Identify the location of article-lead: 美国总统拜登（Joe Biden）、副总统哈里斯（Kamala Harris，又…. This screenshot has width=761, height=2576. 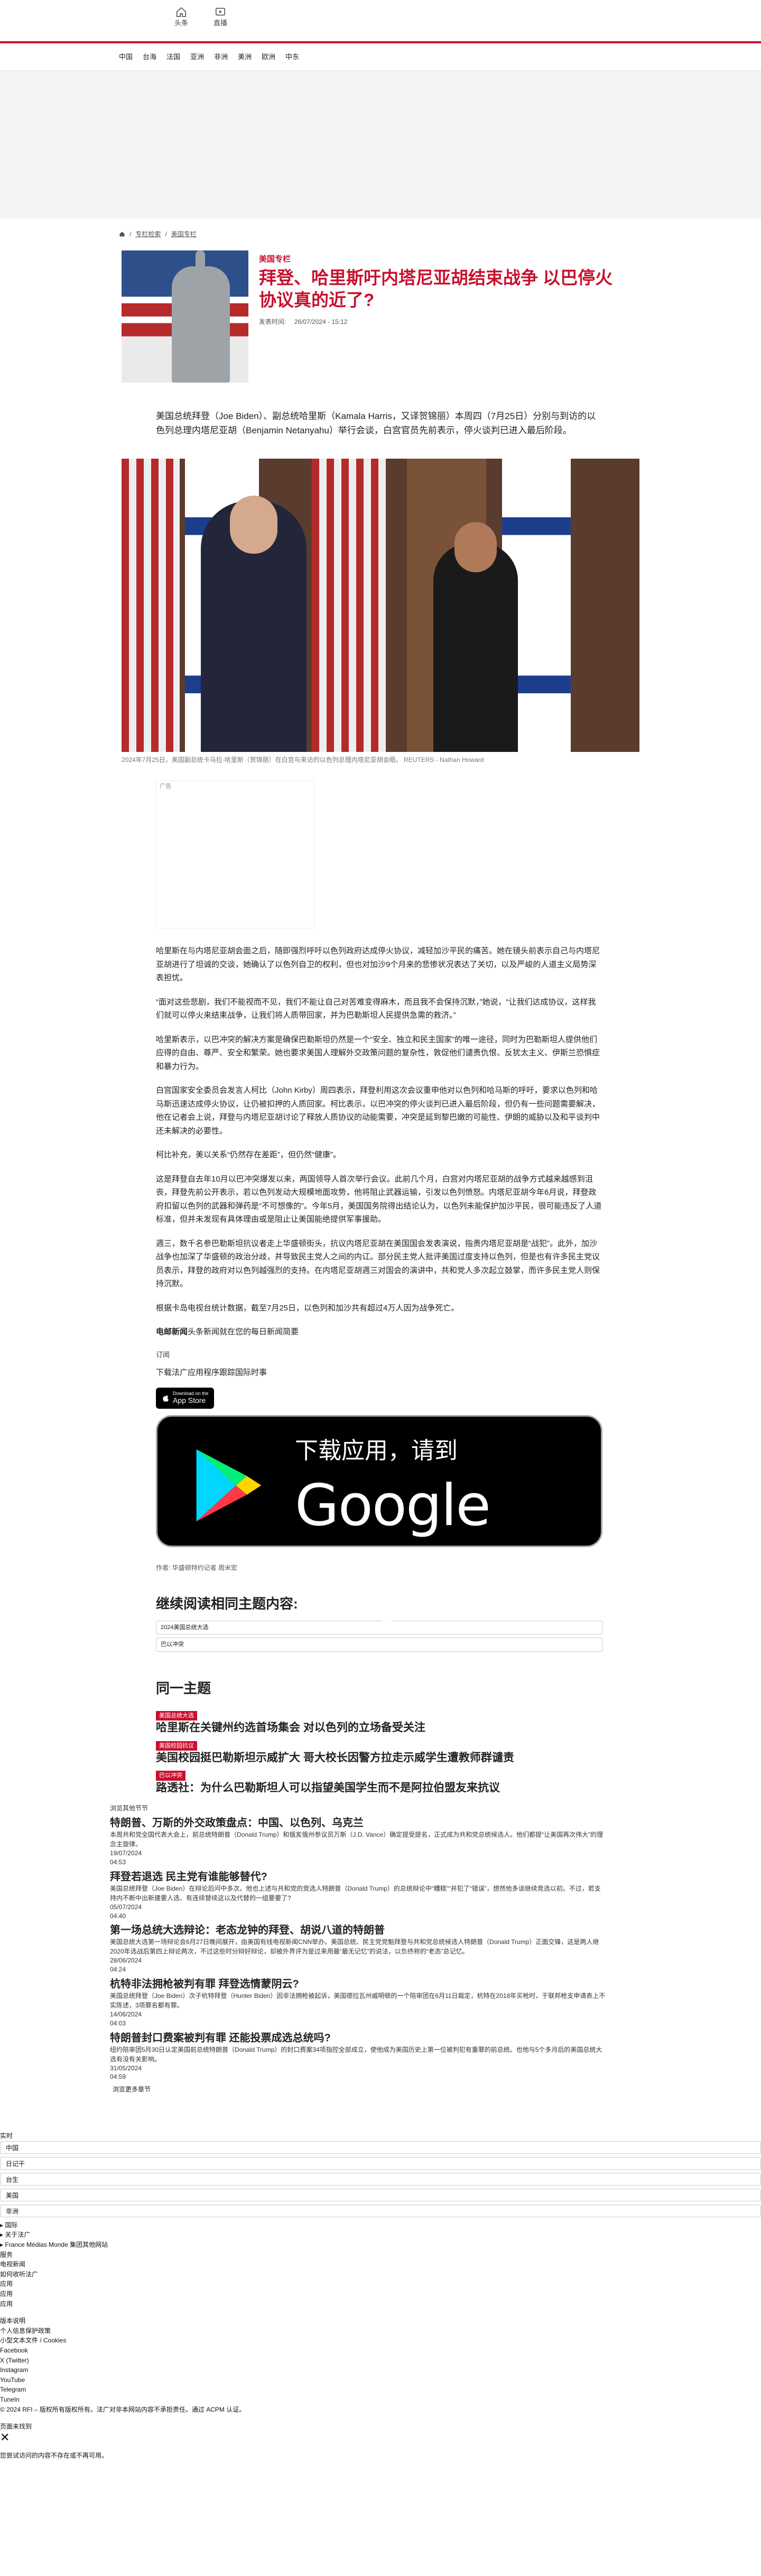
(376, 423).